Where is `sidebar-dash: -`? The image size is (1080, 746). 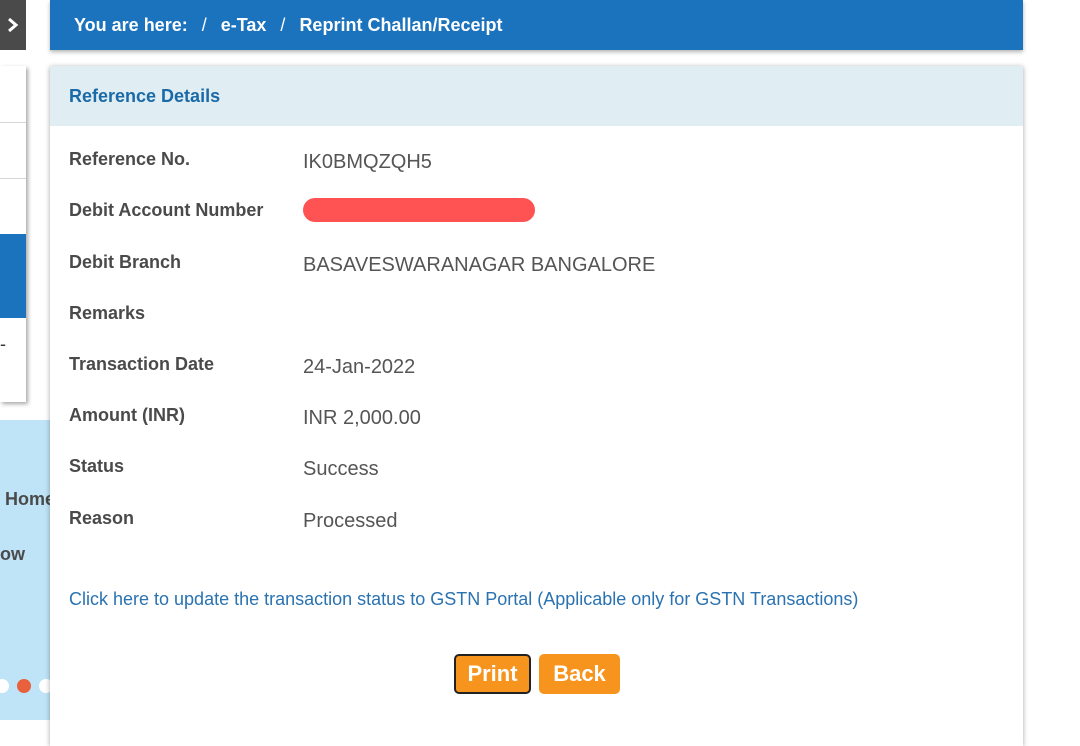 sidebar-dash: - is located at coordinates (3, 344).